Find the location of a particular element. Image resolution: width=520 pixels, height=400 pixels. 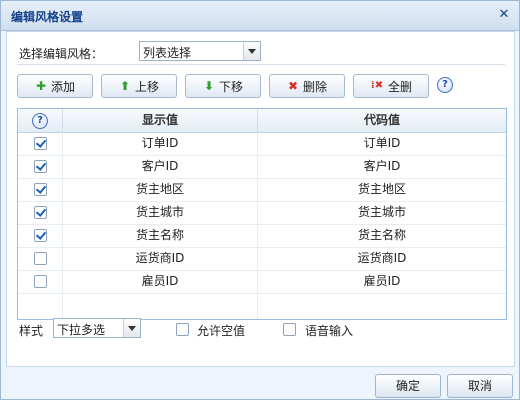

header-select-column: ? is located at coordinates (40, 120).